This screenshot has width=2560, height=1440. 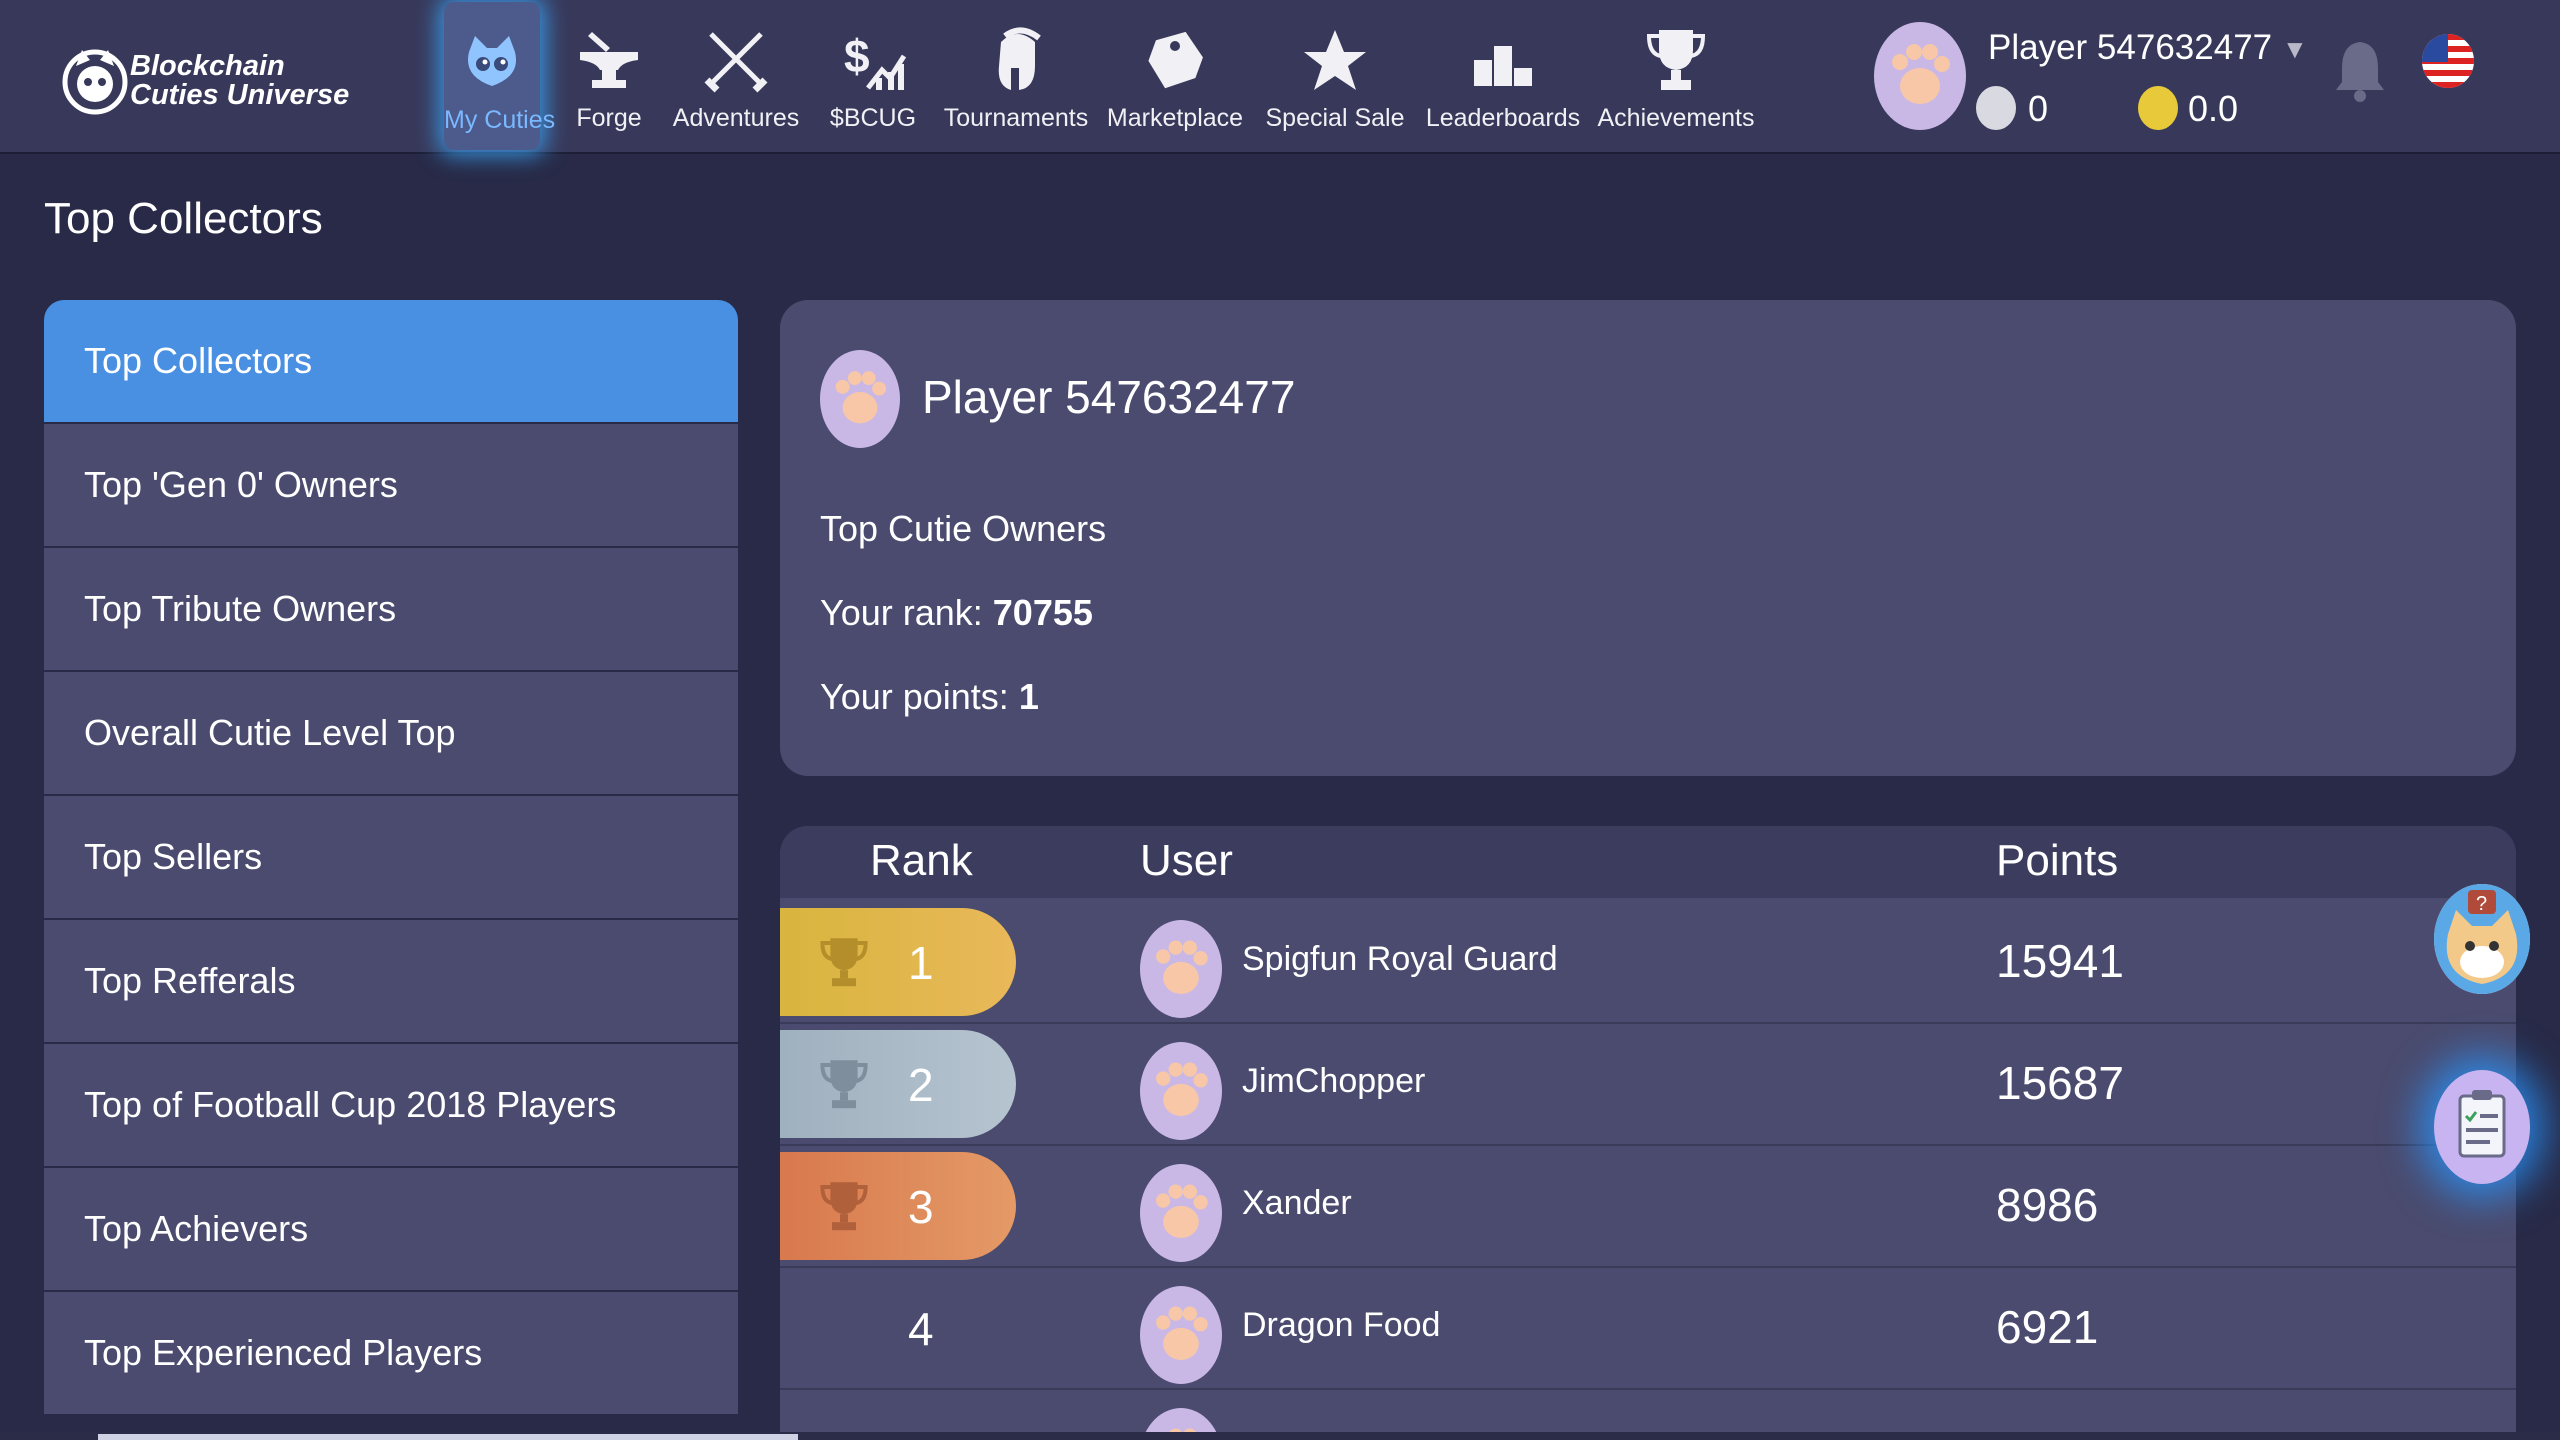 I want to click on price-tag-icon, so click(x=1175, y=60).